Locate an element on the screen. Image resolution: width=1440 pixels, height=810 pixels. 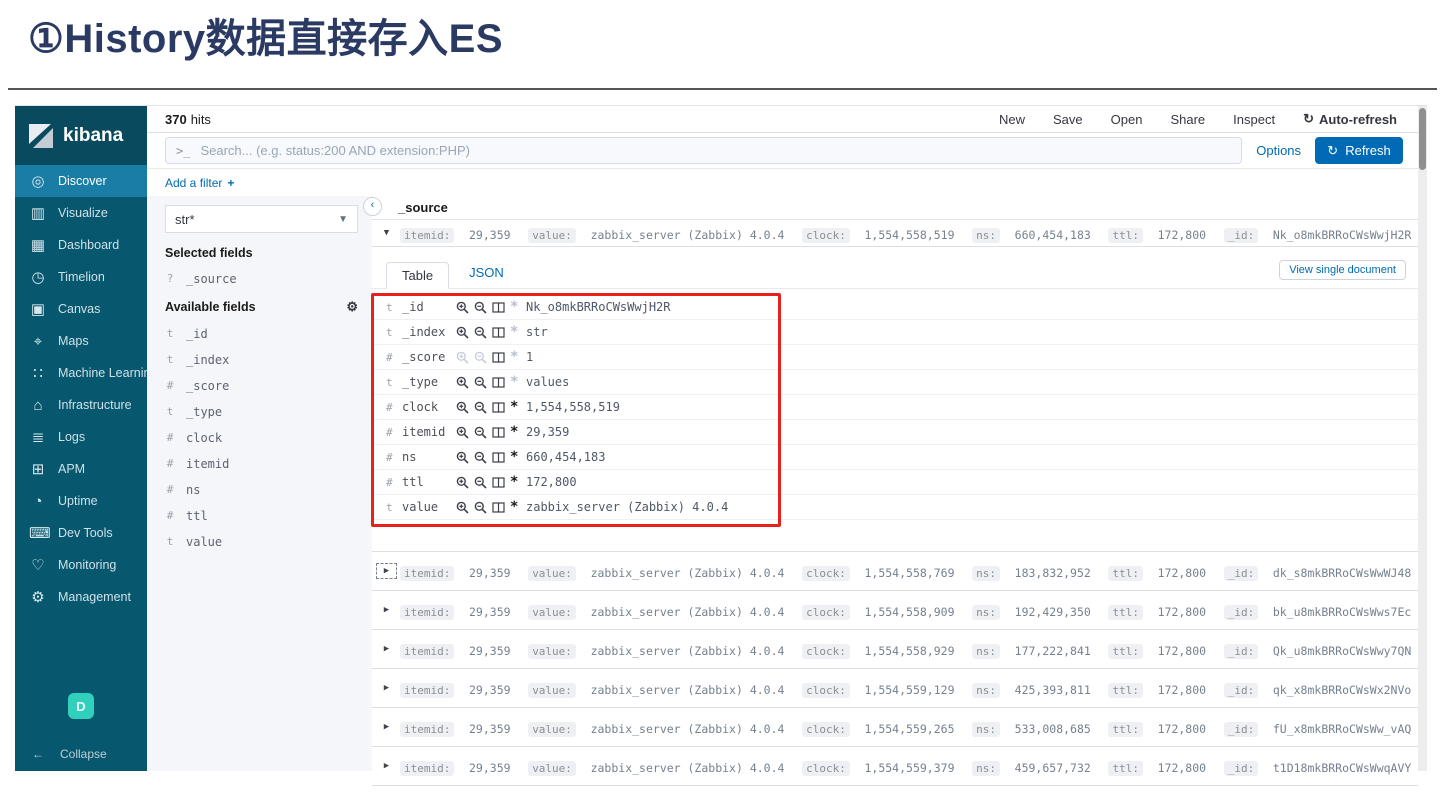
field-score: # _score is located at coordinates (261, 386).